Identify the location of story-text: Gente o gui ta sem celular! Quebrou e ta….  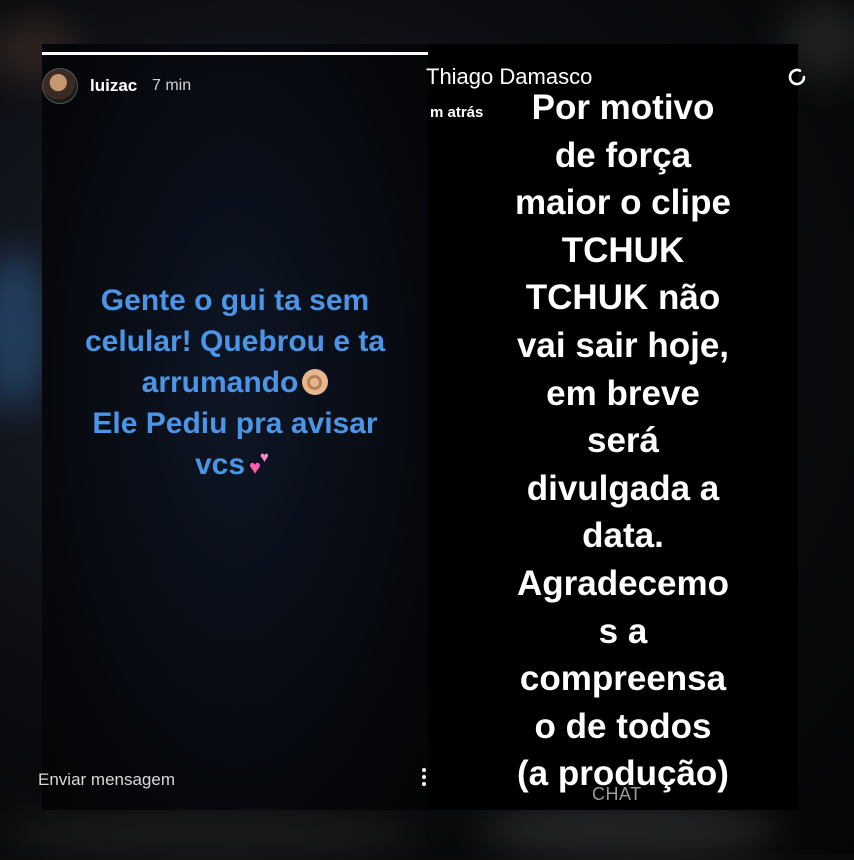
(235, 382).